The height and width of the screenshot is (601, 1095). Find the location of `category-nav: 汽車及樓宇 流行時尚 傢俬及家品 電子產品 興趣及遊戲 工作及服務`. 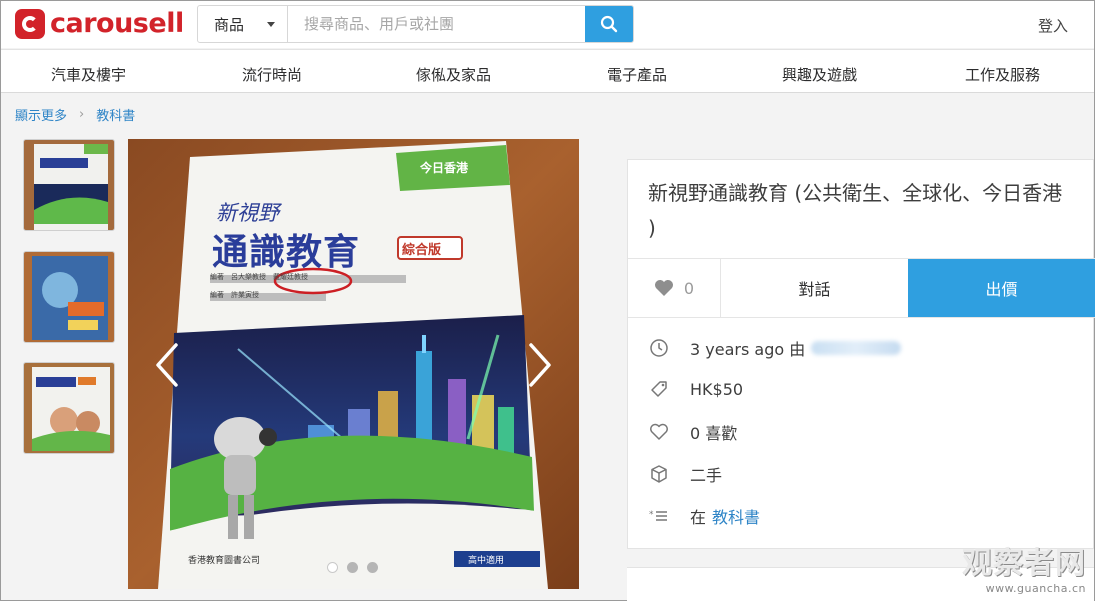

category-nav: 汽車及樓宇 流行時尚 傢俬及家品 電子產品 興趣及遊戲 工作及服務 is located at coordinates (547, 71).